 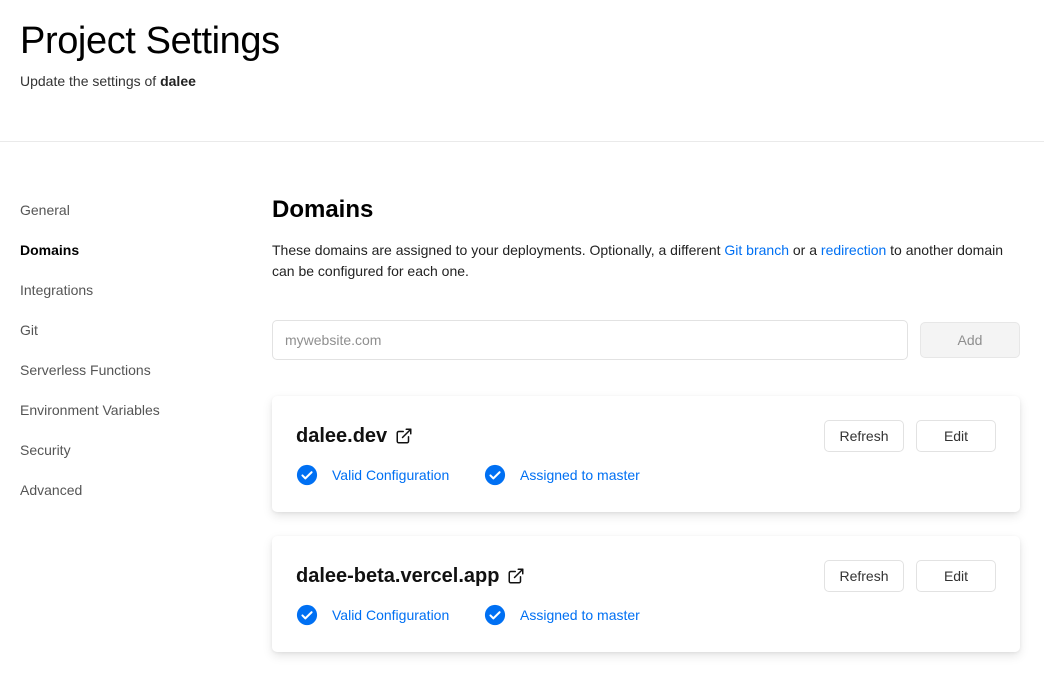 What do you see at coordinates (88, 81) in the screenshot?
I see `subtitle-prefix: Update the settings of` at bounding box center [88, 81].